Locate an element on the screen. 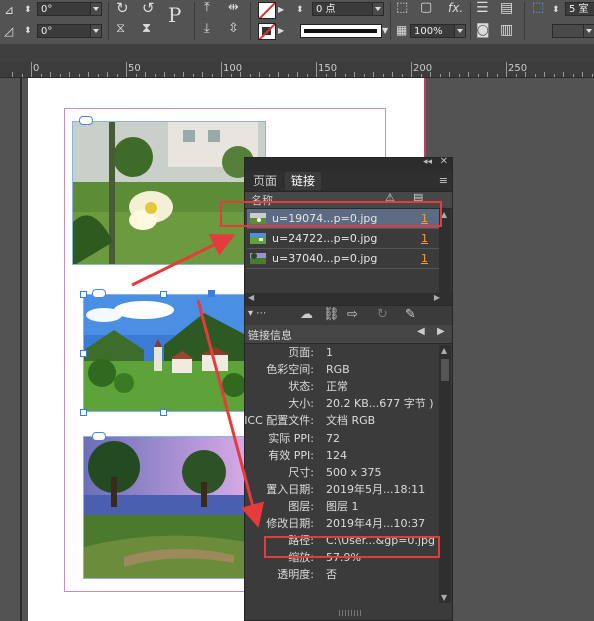  annotation-arrows is located at coordinates (197, 381).